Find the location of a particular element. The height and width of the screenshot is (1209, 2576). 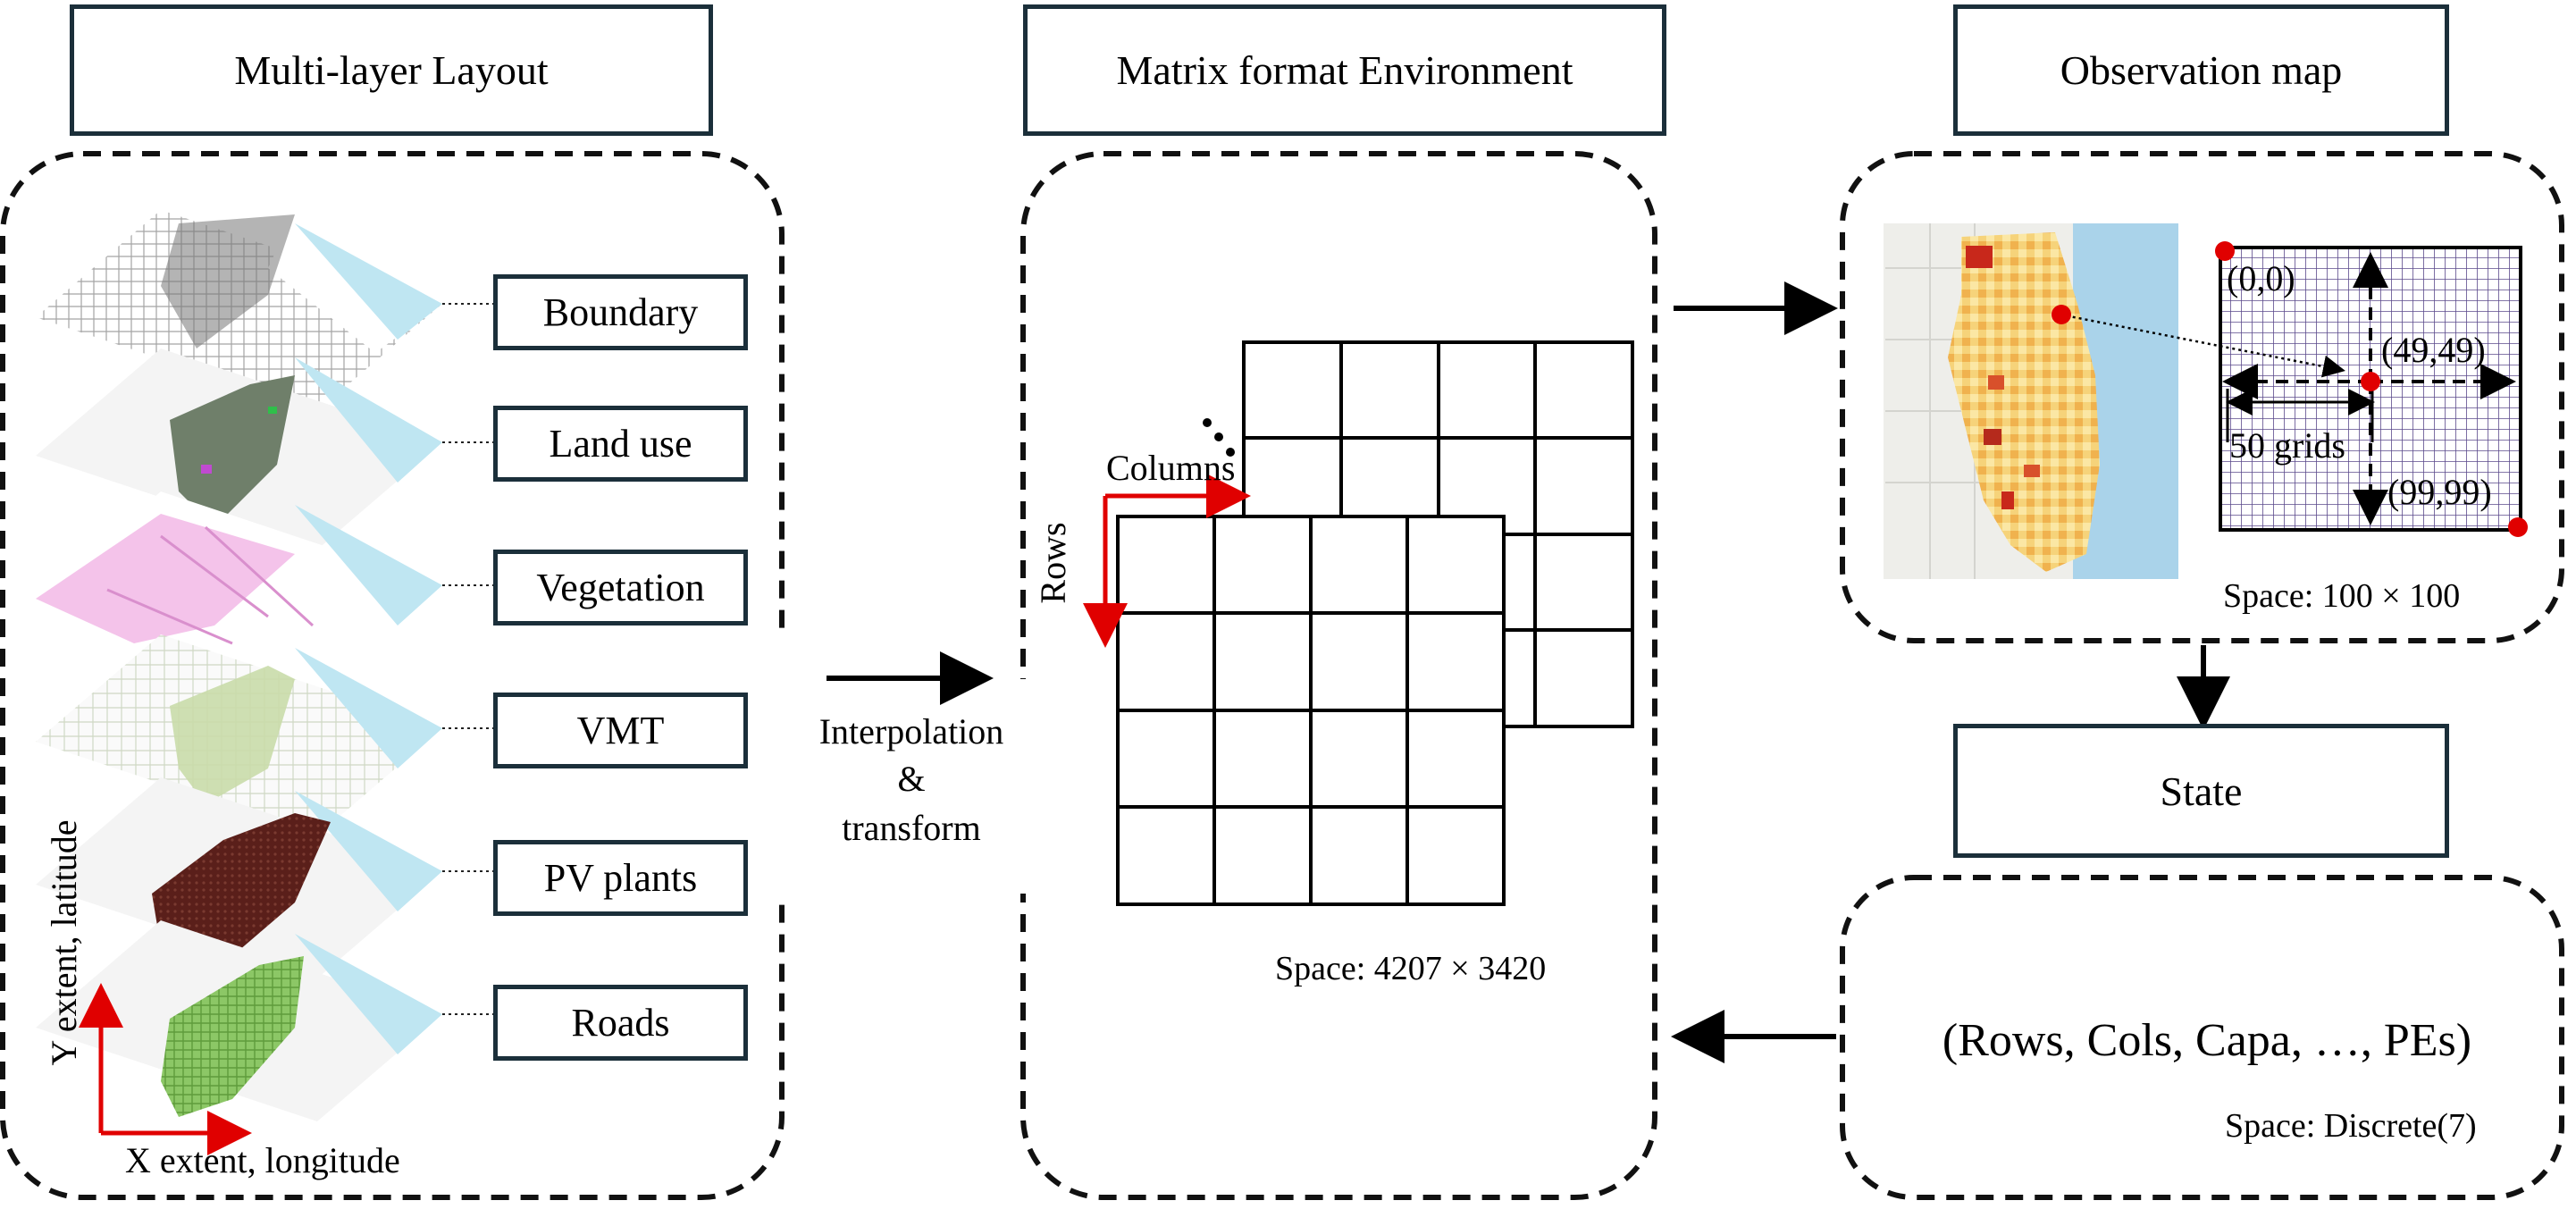

layer-label-land-use: Land use is located at coordinates (620, 444).